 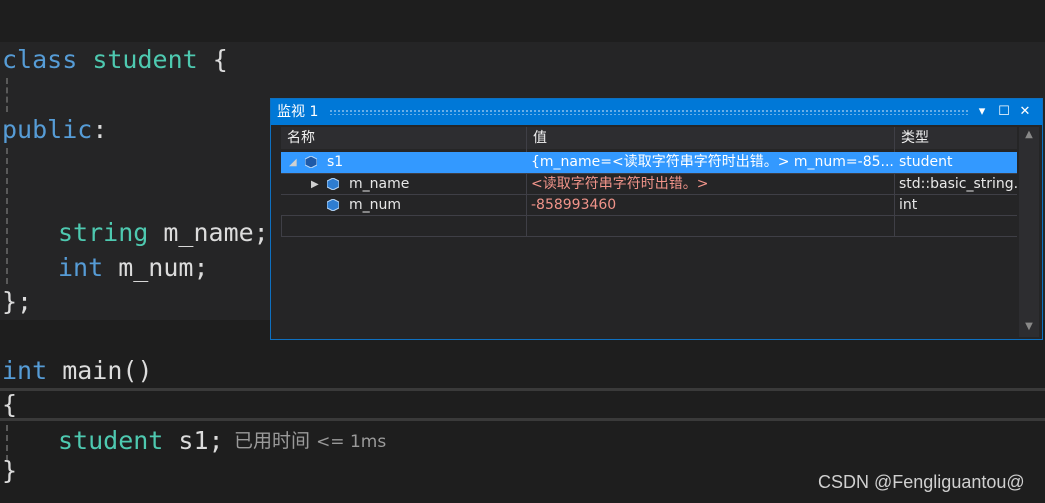 I want to click on watermark: CSDN @Fengliguantou@, so click(x=921, y=482).